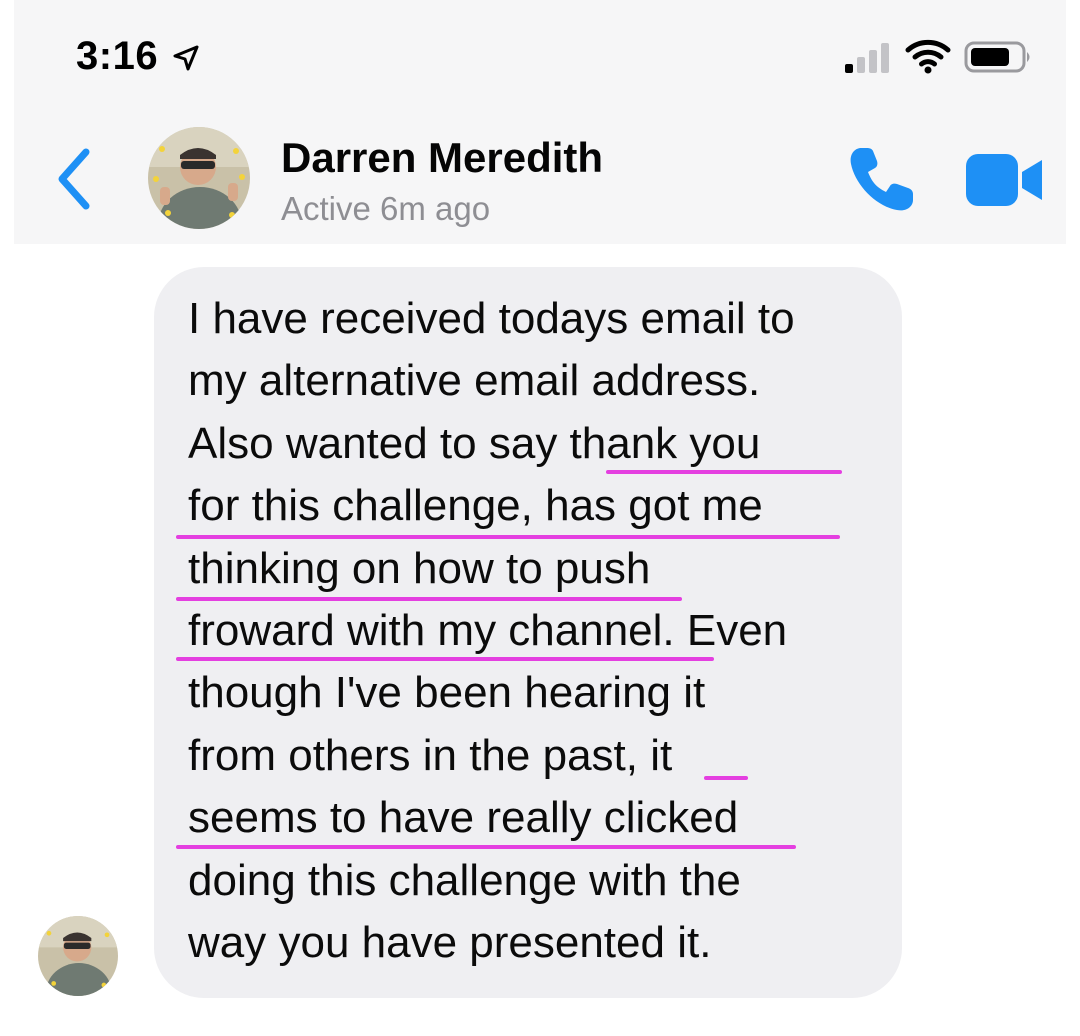 The width and height of the screenshot is (1080, 1036). I want to click on message-line: froward with my channel. Even, so click(488, 630).